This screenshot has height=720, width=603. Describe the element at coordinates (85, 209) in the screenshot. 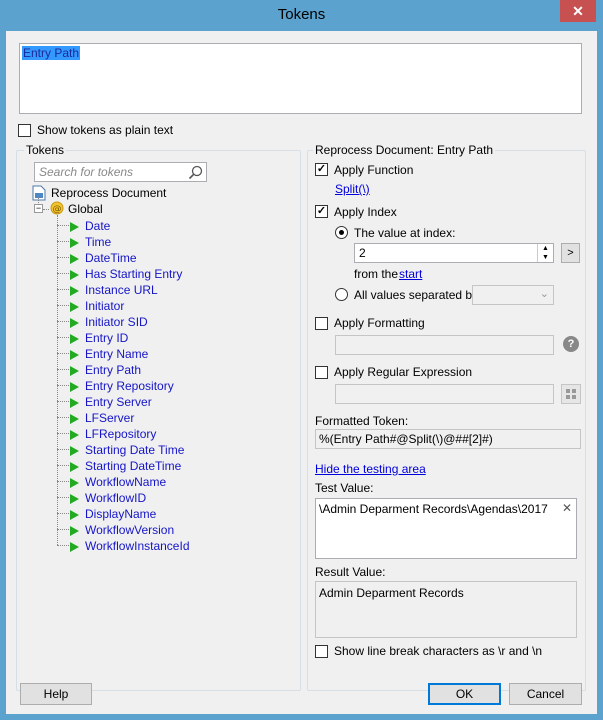

I see `tree-node-global: Global` at that location.